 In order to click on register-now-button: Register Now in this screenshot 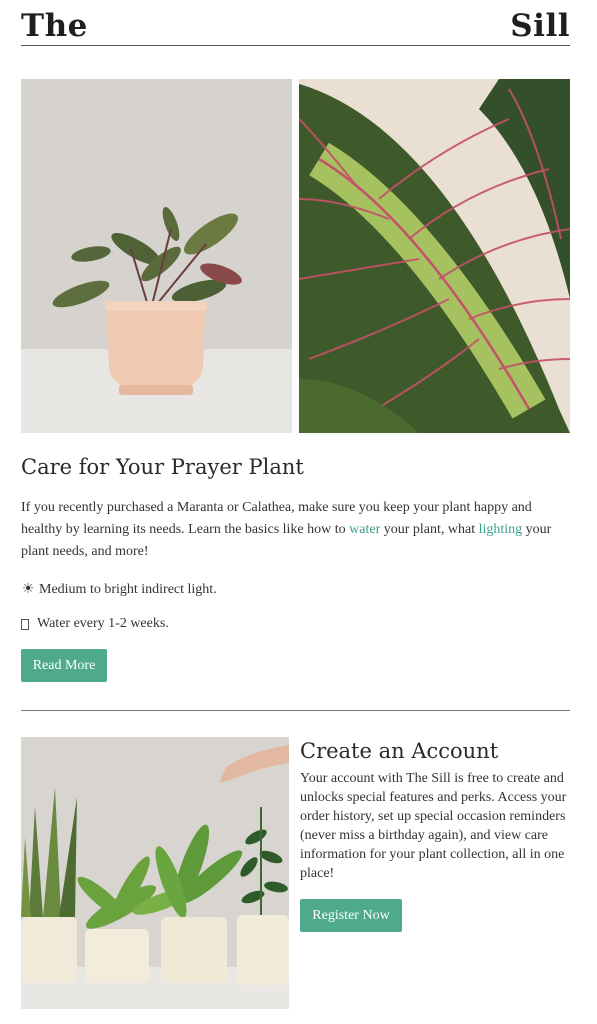, I will do `click(351, 915)`.